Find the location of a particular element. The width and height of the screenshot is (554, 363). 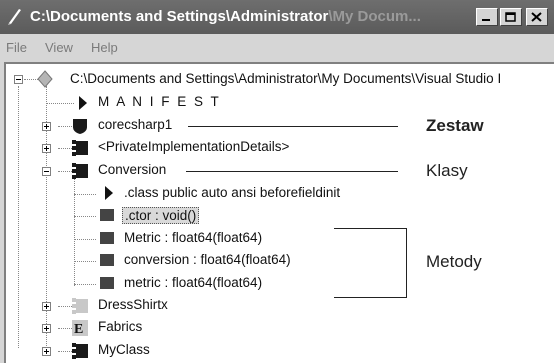

tree-node-label: Metric : float64(float64) is located at coordinates (193, 237).